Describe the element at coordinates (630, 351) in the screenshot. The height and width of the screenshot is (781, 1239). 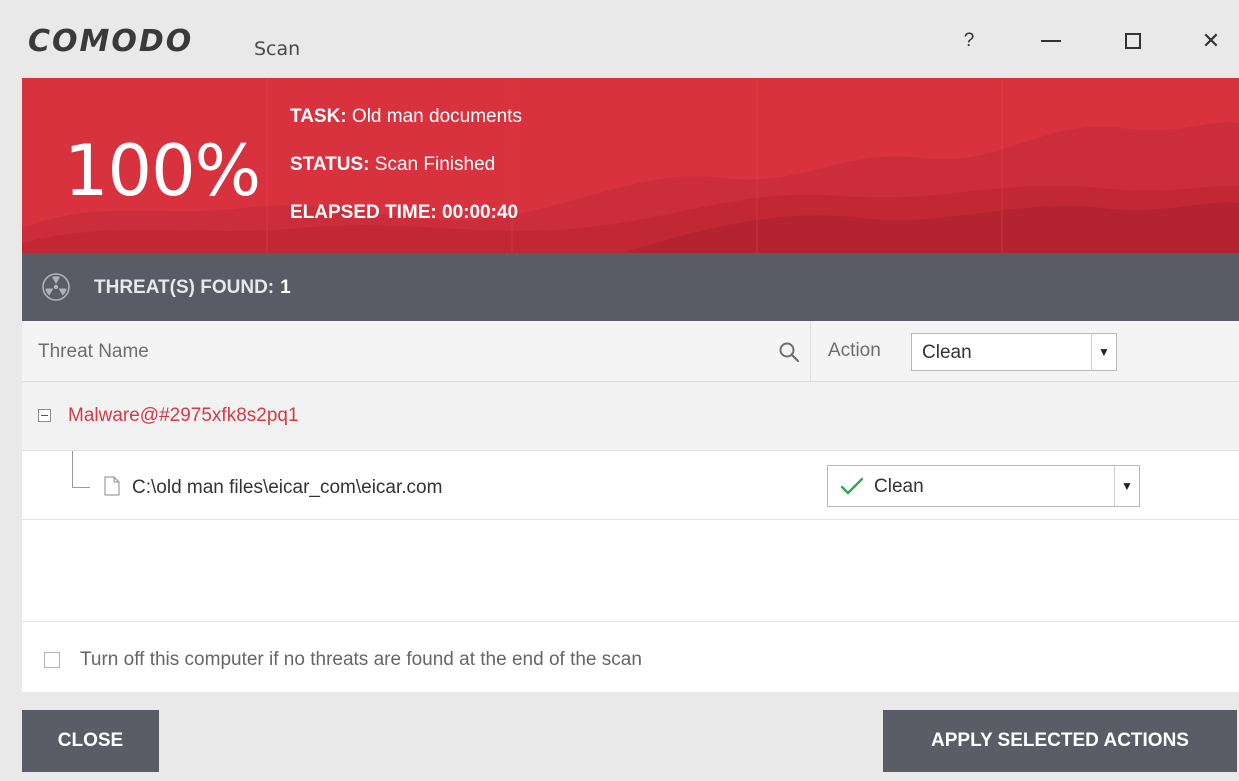
I see `table-header: Threat Name Action Clean ▼` at that location.